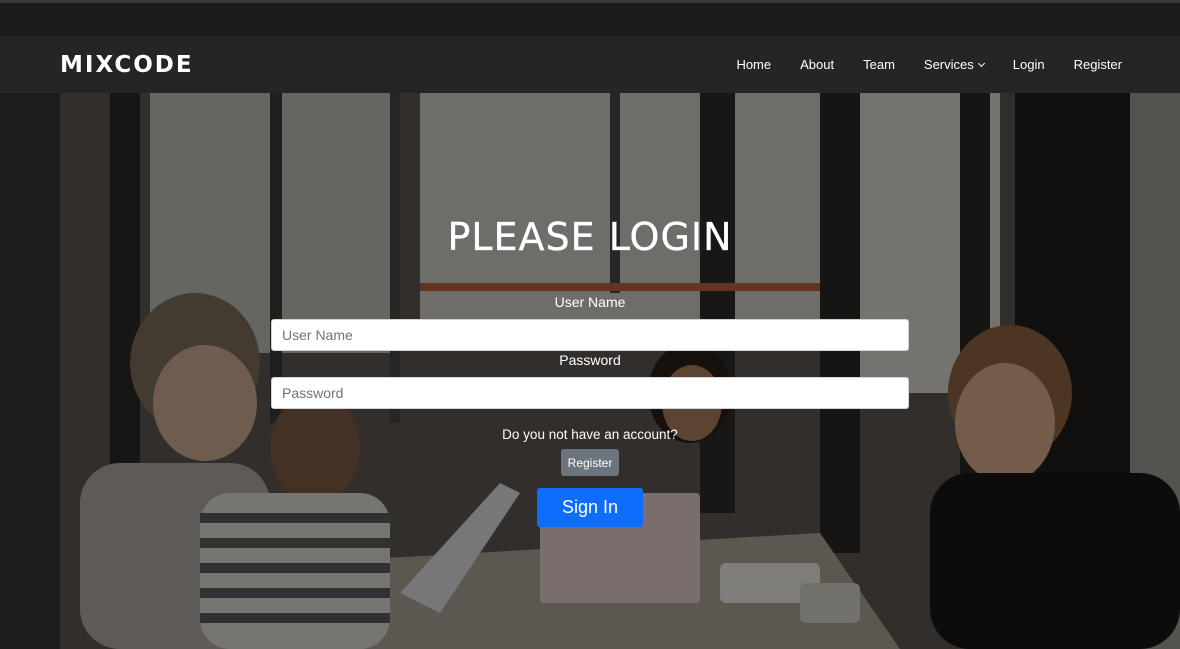 This screenshot has width=1180, height=649. What do you see at coordinates (948, 64) in the screenshot?
I see `nav-services-label: Services` at bounding box center [948, 64].